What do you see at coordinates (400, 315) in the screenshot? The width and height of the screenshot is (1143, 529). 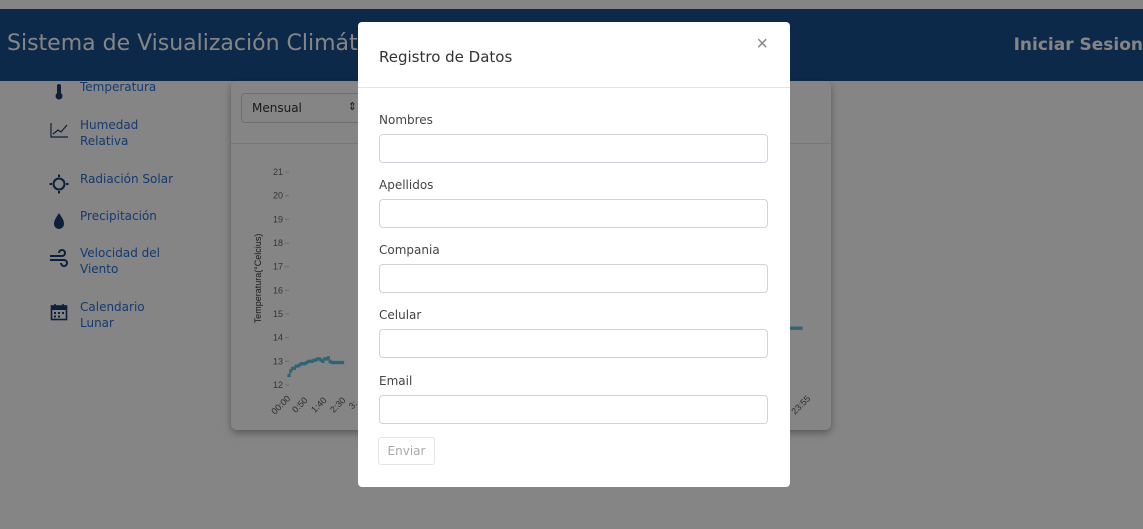 I see `celular-label: Celular` at bounding box center [400, 315].